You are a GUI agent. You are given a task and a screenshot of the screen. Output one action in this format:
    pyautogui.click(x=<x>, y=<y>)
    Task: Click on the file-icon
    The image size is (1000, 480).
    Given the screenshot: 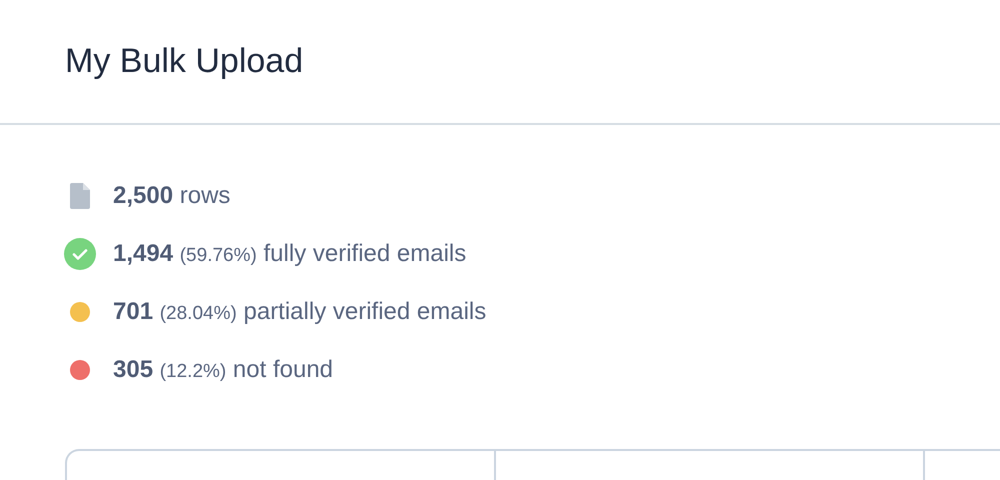 What is the action you would take?
    pyautogui.click(x=80, y=196)
    